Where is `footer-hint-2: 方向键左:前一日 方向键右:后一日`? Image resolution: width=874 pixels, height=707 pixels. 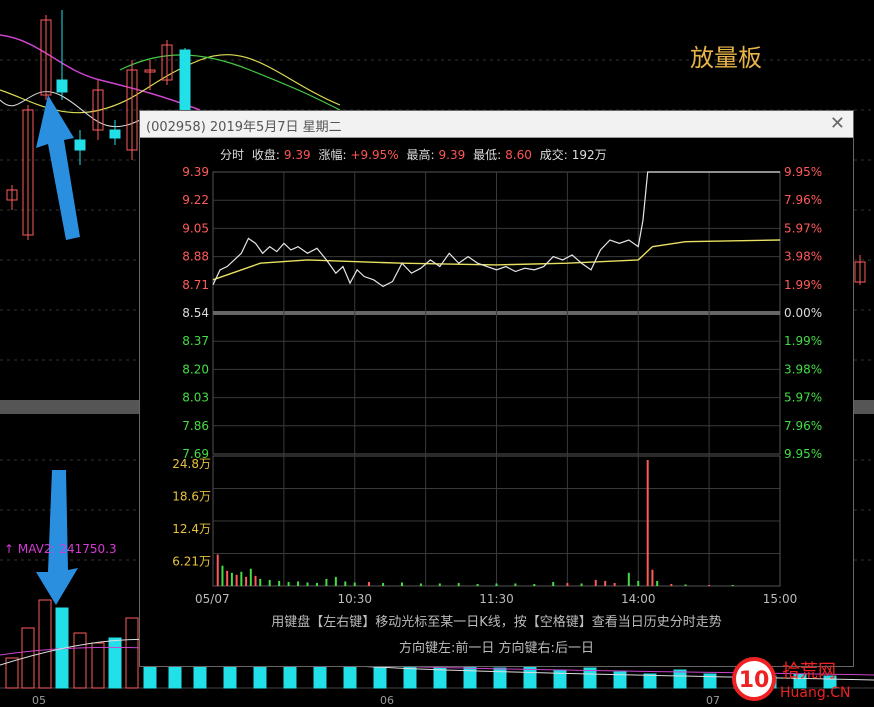
footer-hint-2: 方向键左:前一日 方向键右:后一日 is located at coordinates (496, 648).